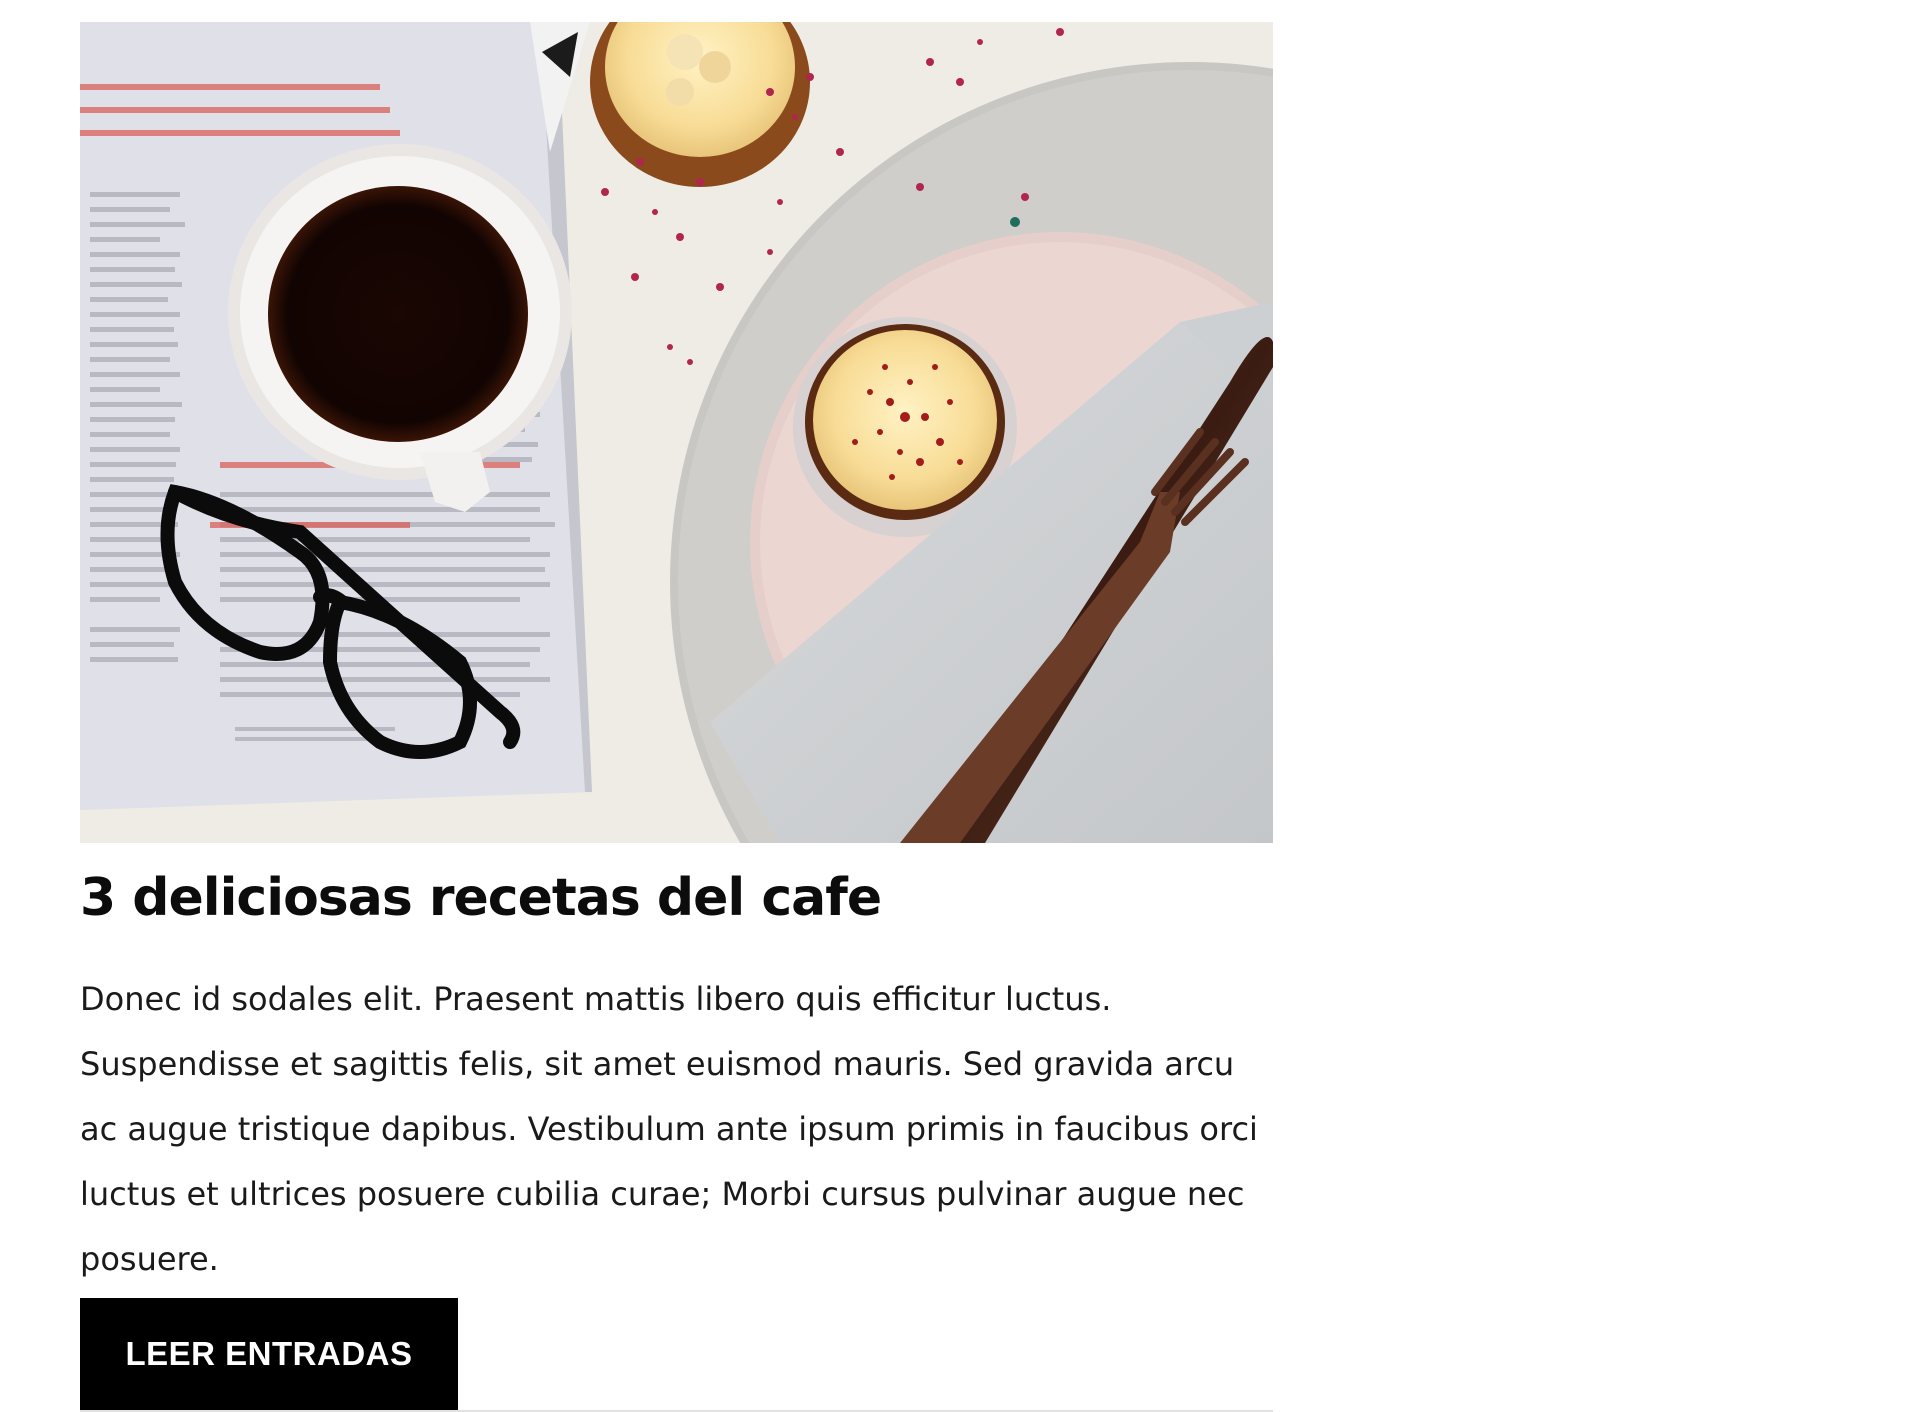  I want to click on post-title: 3 deliciosas recetas del cafe, so click(676, 898).